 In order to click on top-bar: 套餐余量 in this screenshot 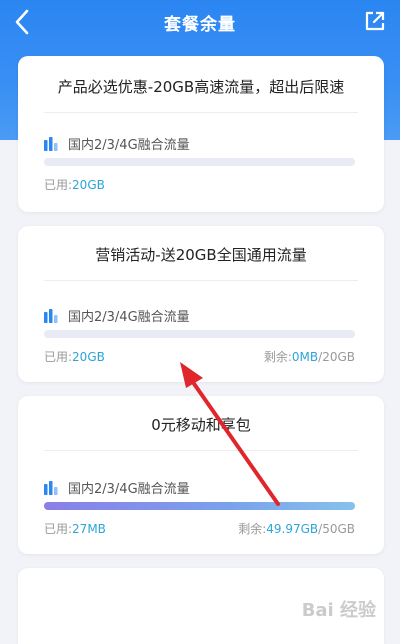, I will do `click(200, 22)`.